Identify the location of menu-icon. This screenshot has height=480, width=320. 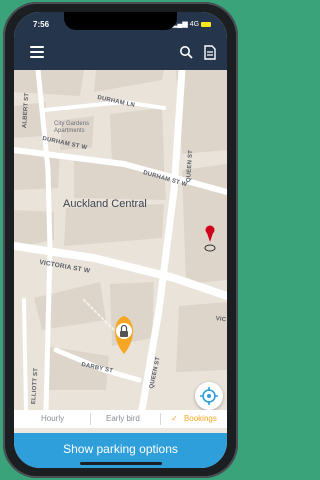
(37, 52).